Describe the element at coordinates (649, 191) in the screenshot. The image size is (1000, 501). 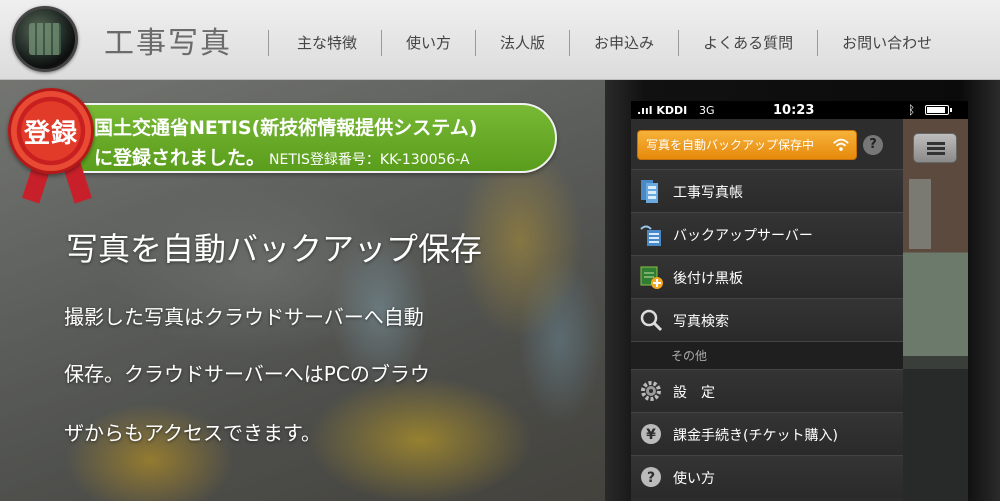
I see `album-icon` at that location.